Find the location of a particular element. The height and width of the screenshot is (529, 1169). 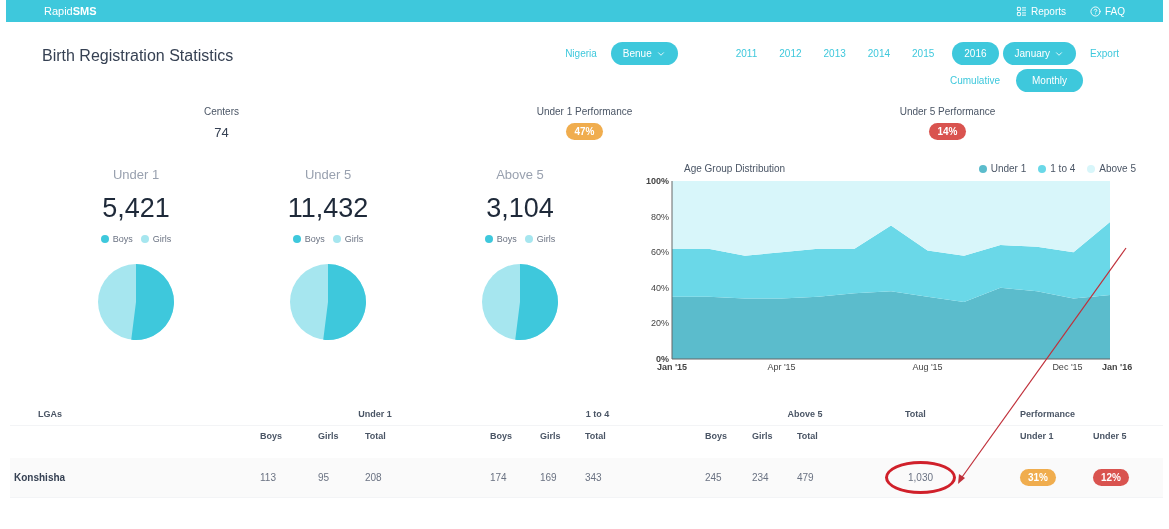

year-tab: 2013 is located at coordinates (834, 53).